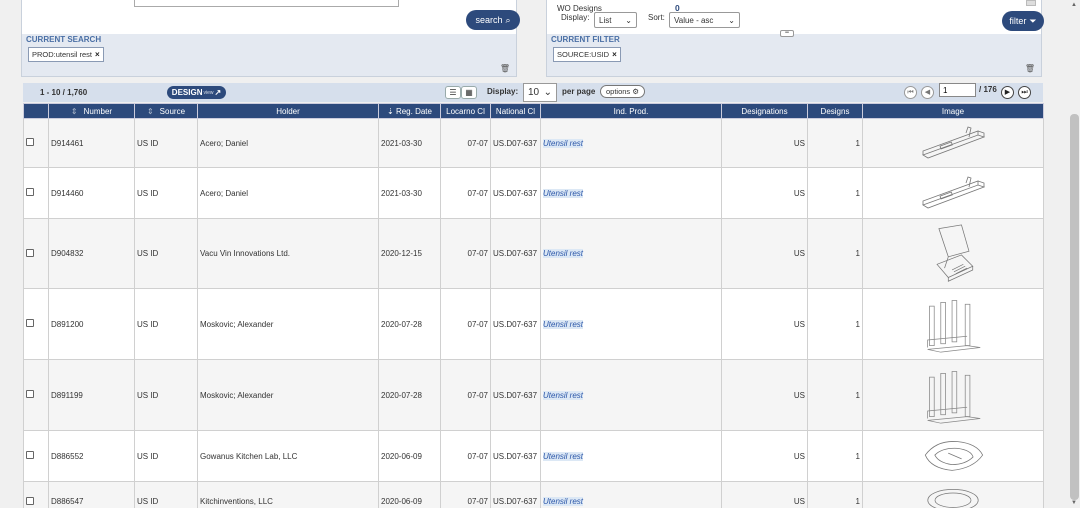 This screenshot has height=508, width=1080. Describe the element at coordinates (91, 193) in the screenshot. I see `cell-number: D914460` at that location.